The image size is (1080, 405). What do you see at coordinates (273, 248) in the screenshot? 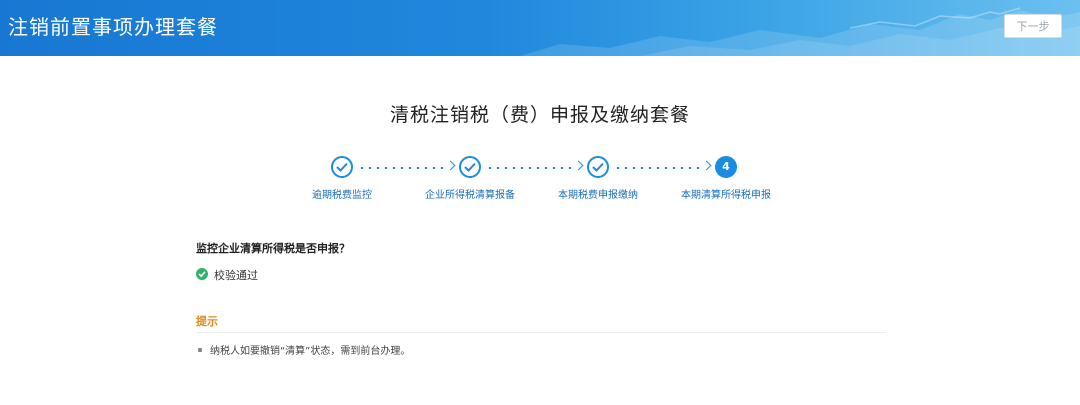
I see `check-question: 监控企业清算所得税是否申报？` at bounding box center [273, 248].